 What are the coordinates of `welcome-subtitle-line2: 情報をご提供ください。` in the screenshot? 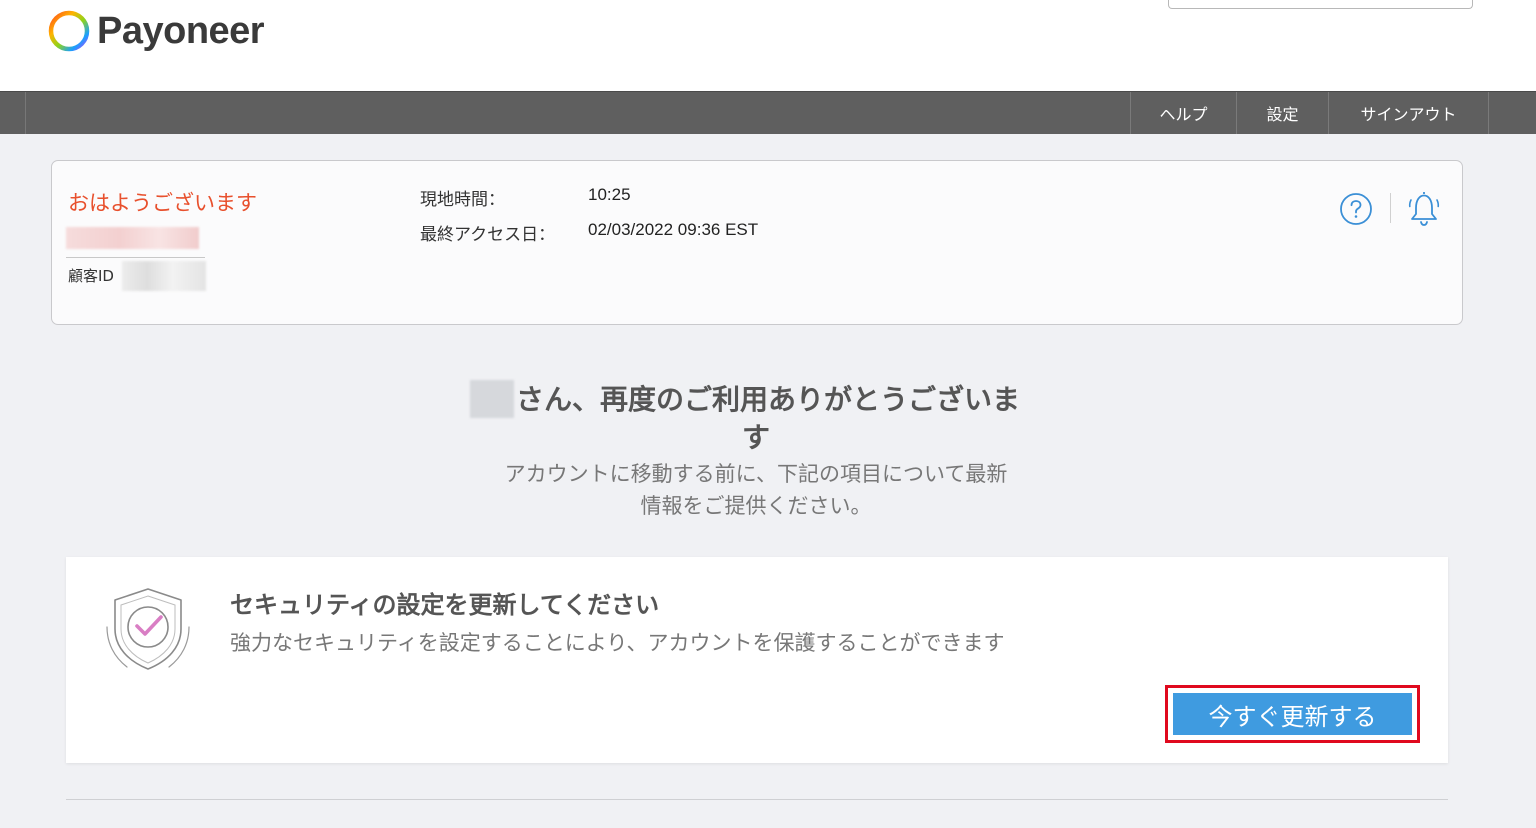 It's located at (756, 506).